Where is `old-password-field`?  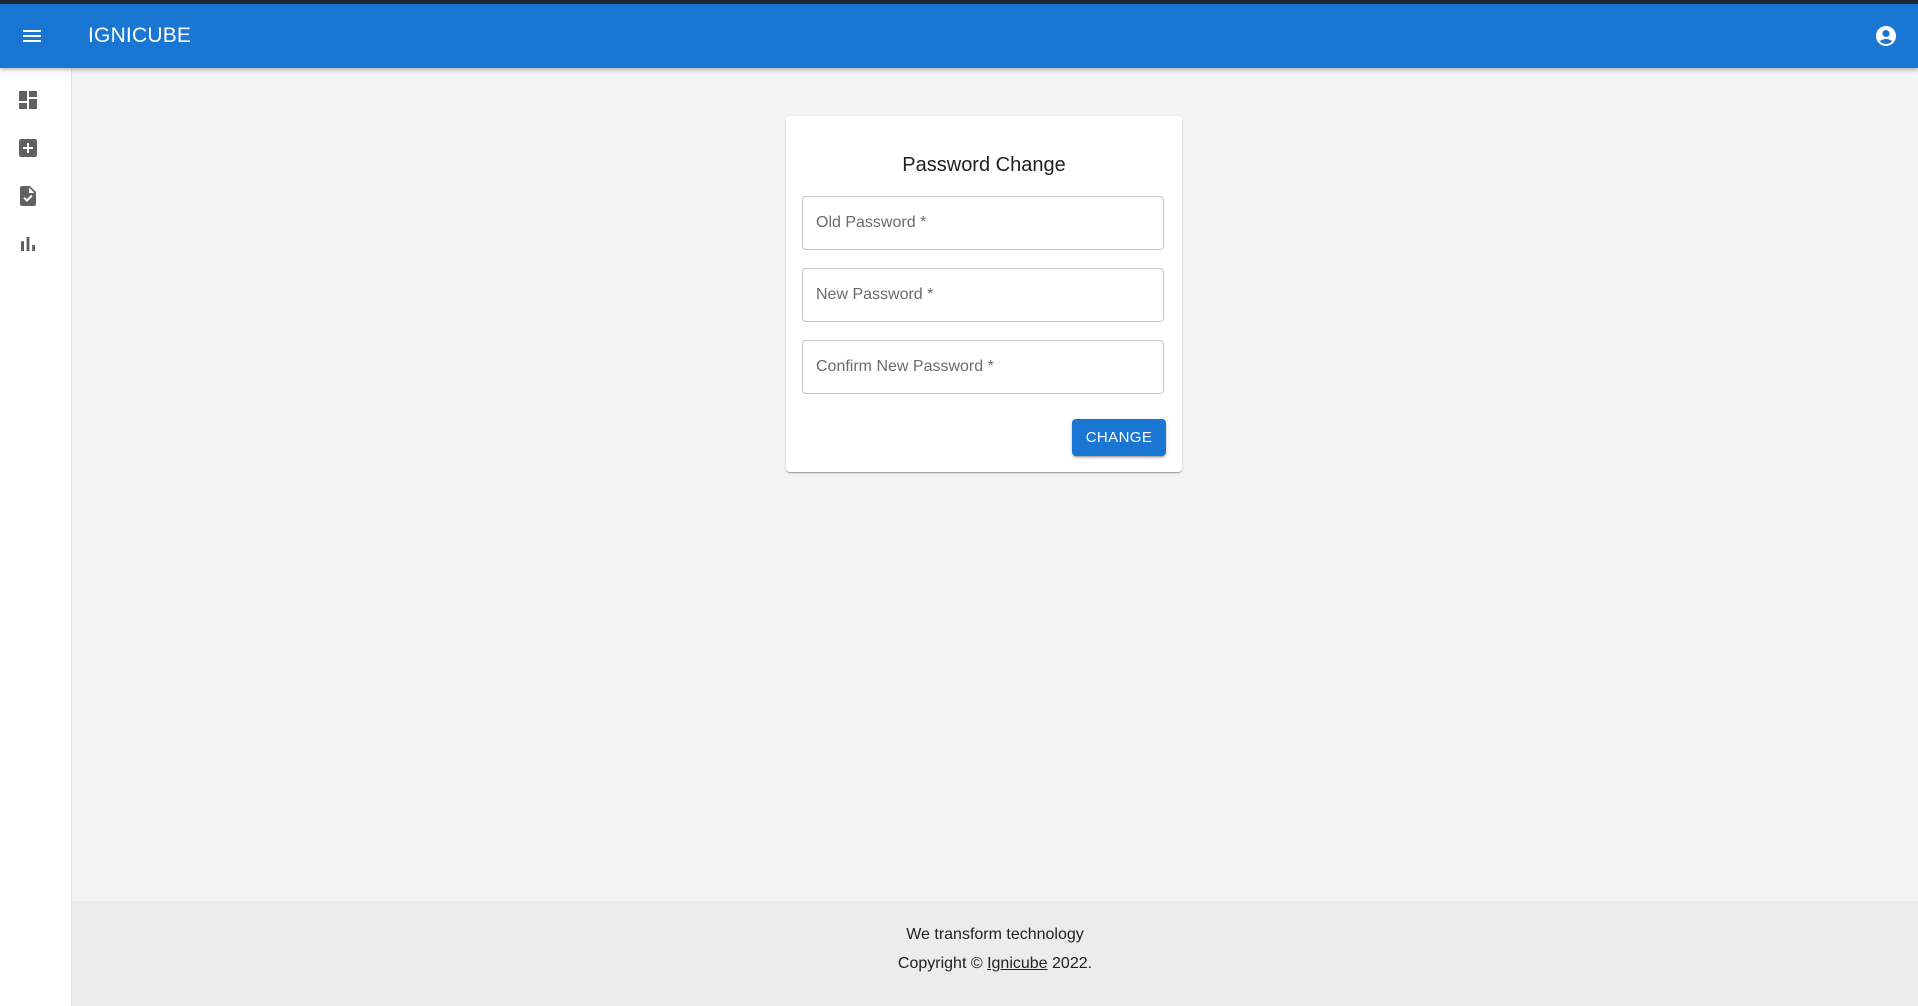 old-password-field is located at coordinates (983, 223).